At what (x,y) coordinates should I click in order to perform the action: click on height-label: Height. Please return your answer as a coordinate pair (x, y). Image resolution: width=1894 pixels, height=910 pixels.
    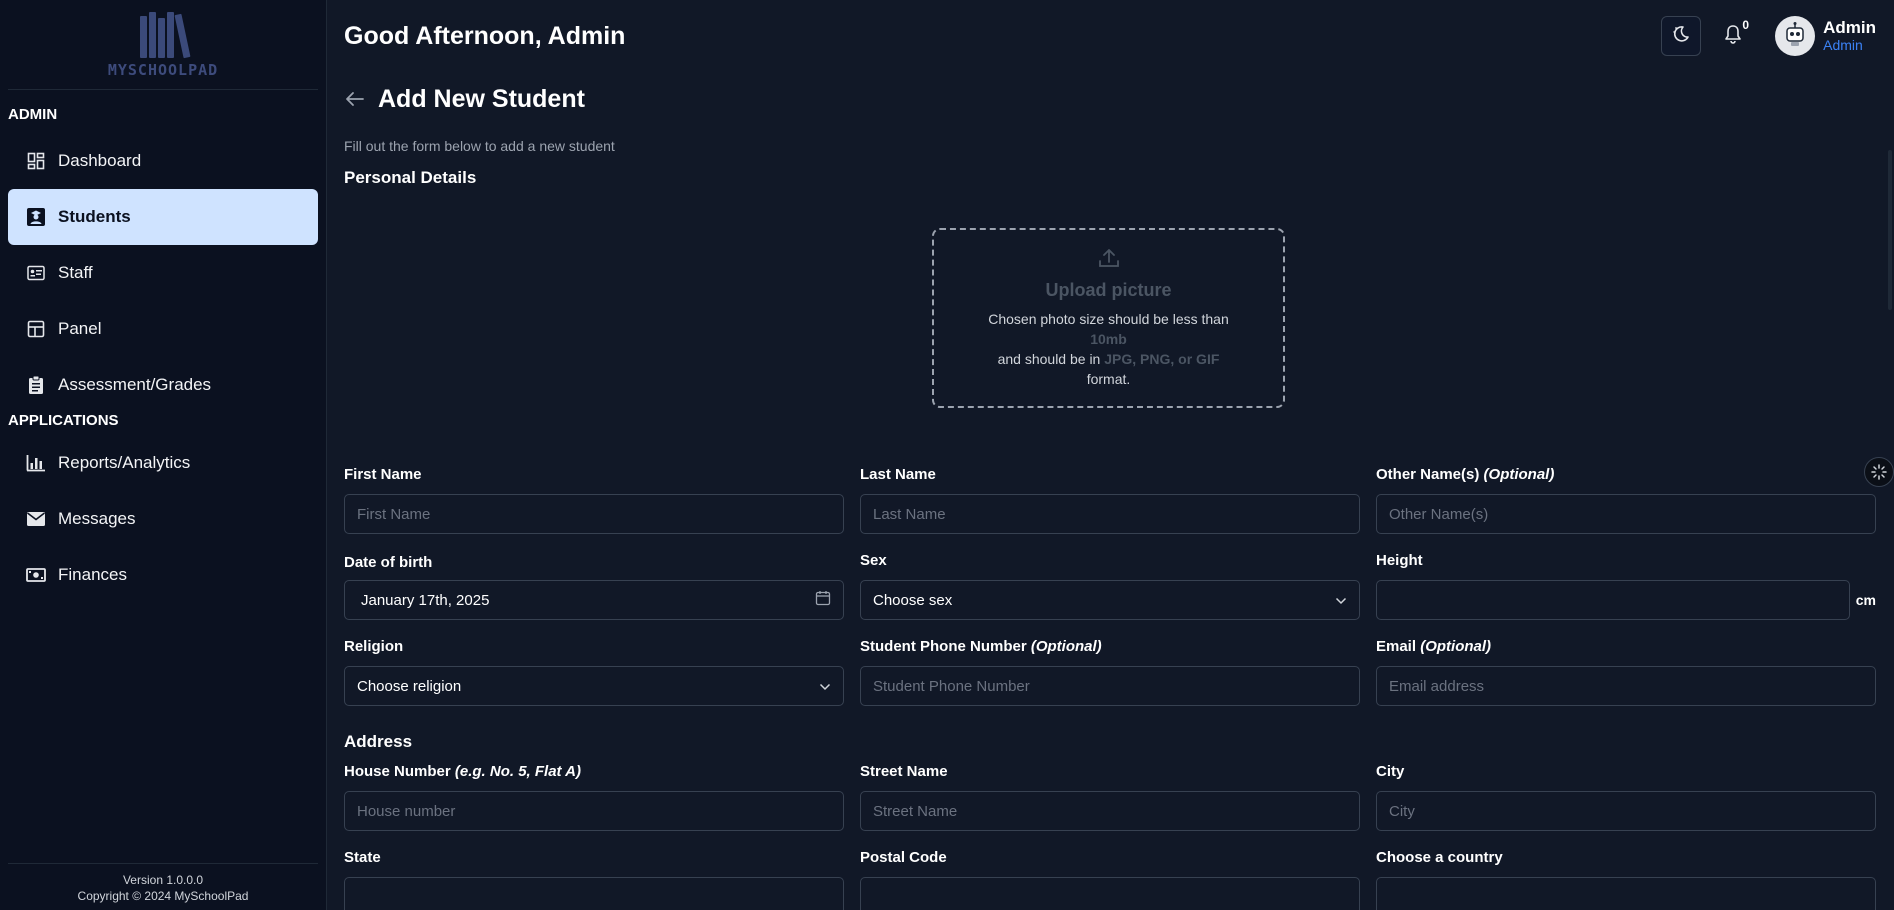
    Looking at the image, I should click on (1399, 560).